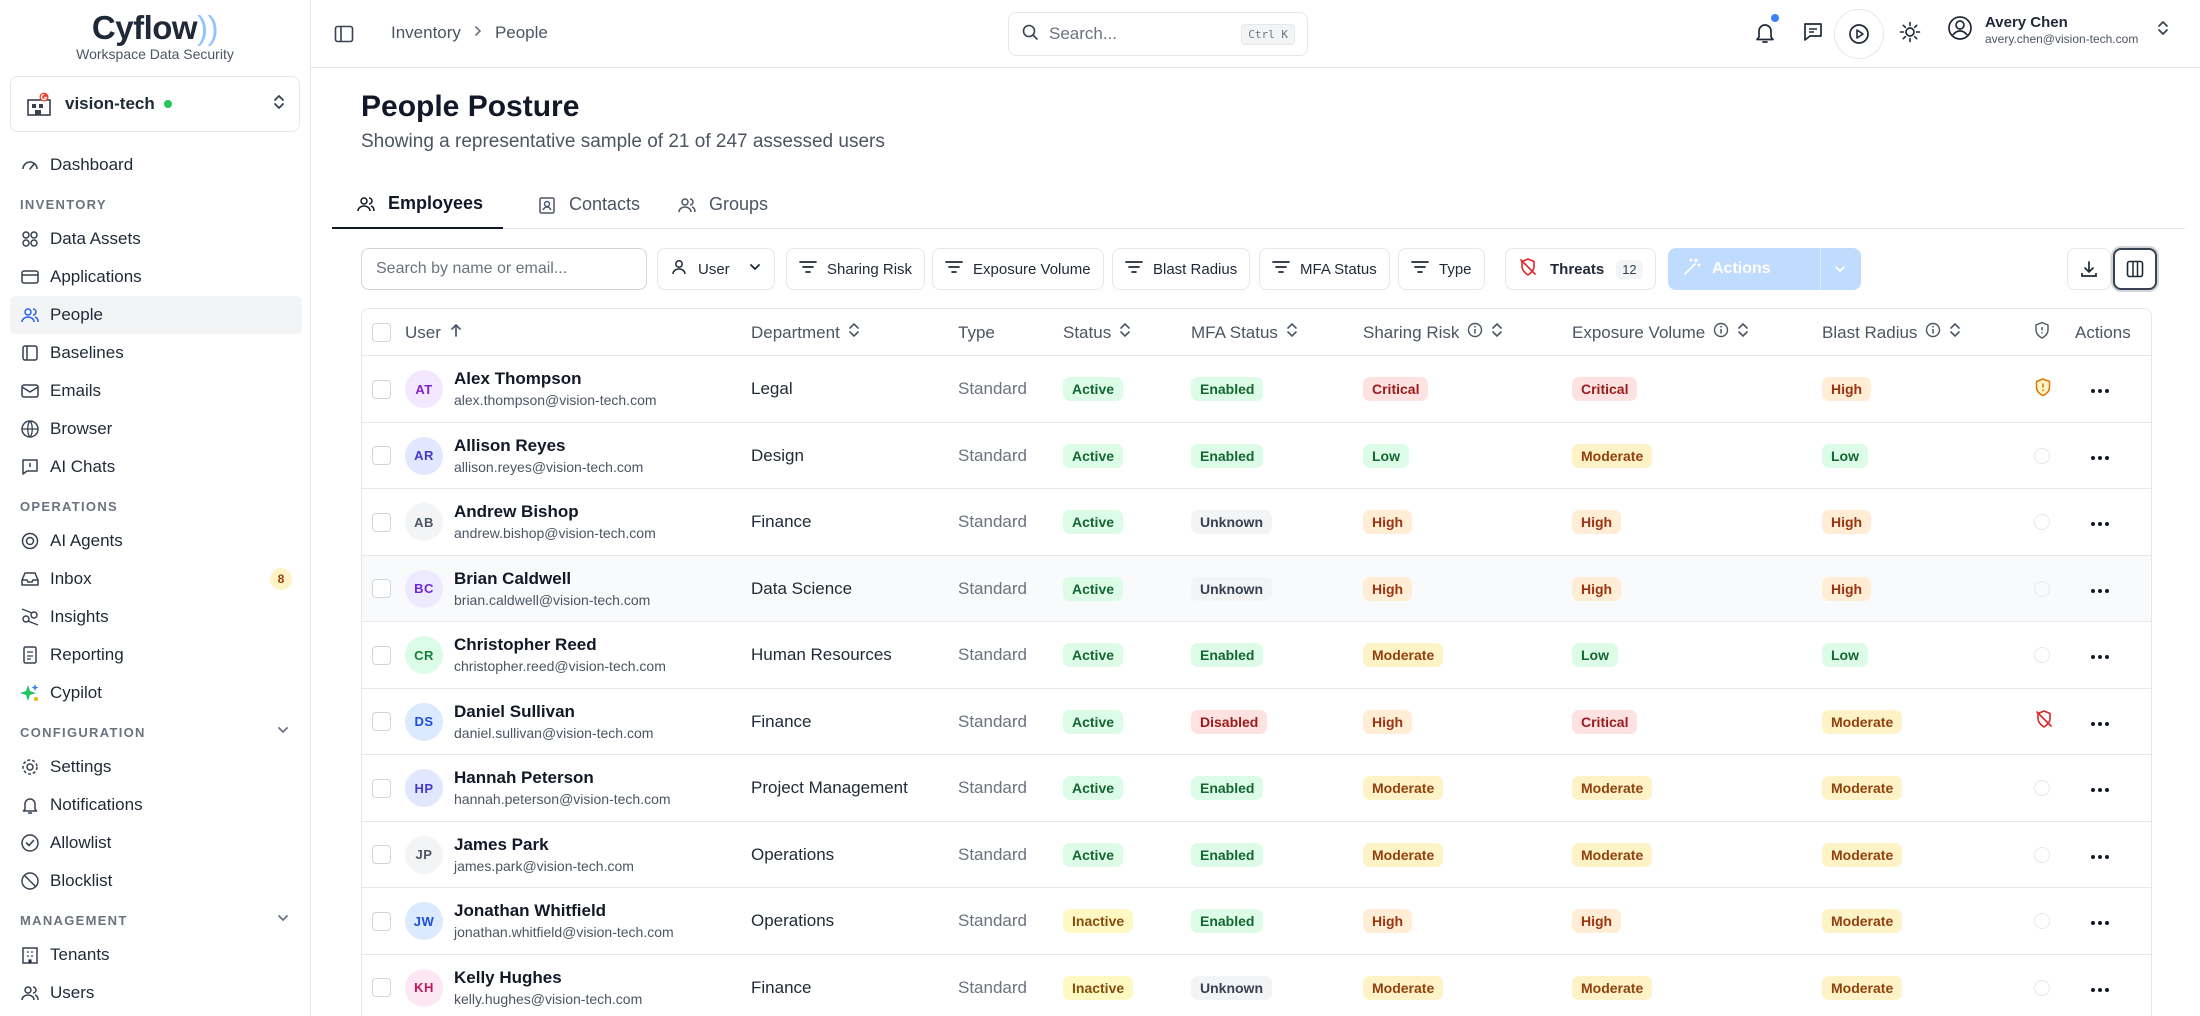 The image size is (2200, 1016). What do you see at coordinates (156, 805) in the screenshot?
I see `sidebar-item-notifications: Notifications` at bounding box center [156, 805].